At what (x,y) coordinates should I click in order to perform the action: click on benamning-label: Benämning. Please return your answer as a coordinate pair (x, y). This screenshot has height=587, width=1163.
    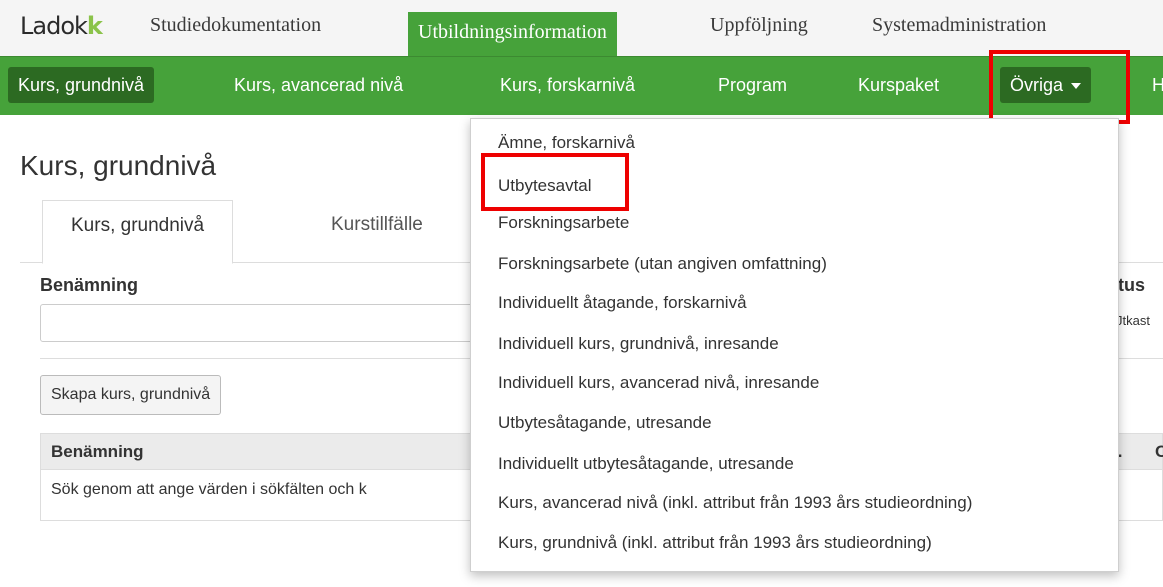
    Looking at the image, I should click on (89, 285).